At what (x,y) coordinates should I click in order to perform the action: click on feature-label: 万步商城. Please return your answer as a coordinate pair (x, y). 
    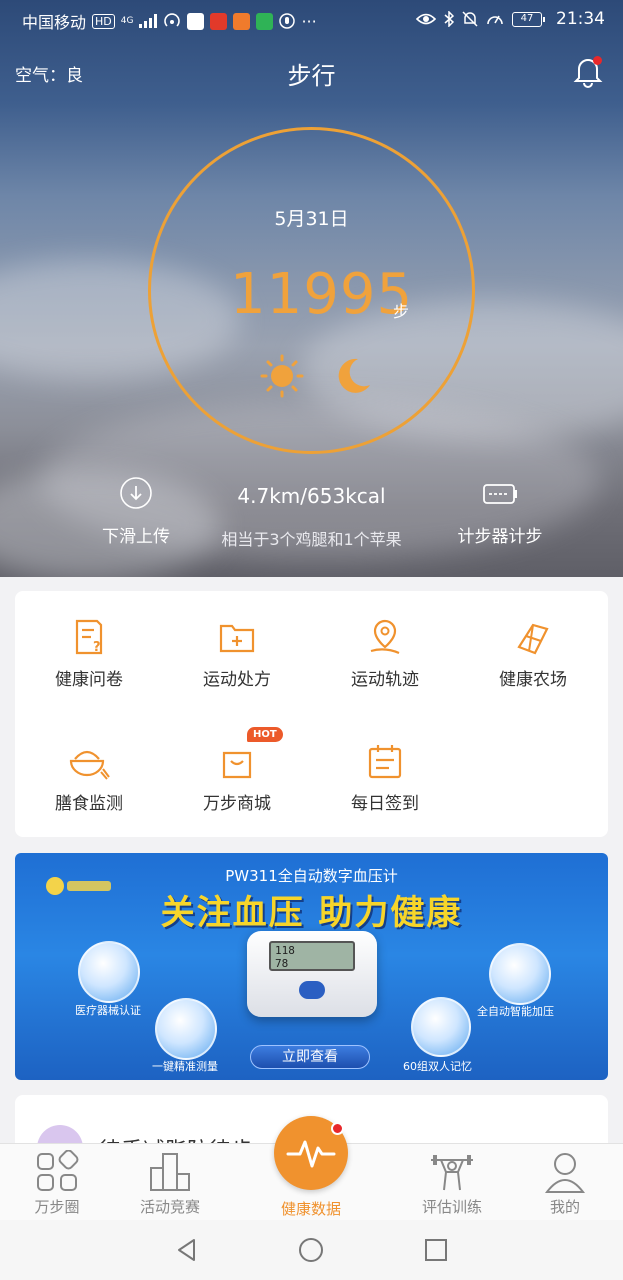
    Looking at the image, I should click on (237, 804).